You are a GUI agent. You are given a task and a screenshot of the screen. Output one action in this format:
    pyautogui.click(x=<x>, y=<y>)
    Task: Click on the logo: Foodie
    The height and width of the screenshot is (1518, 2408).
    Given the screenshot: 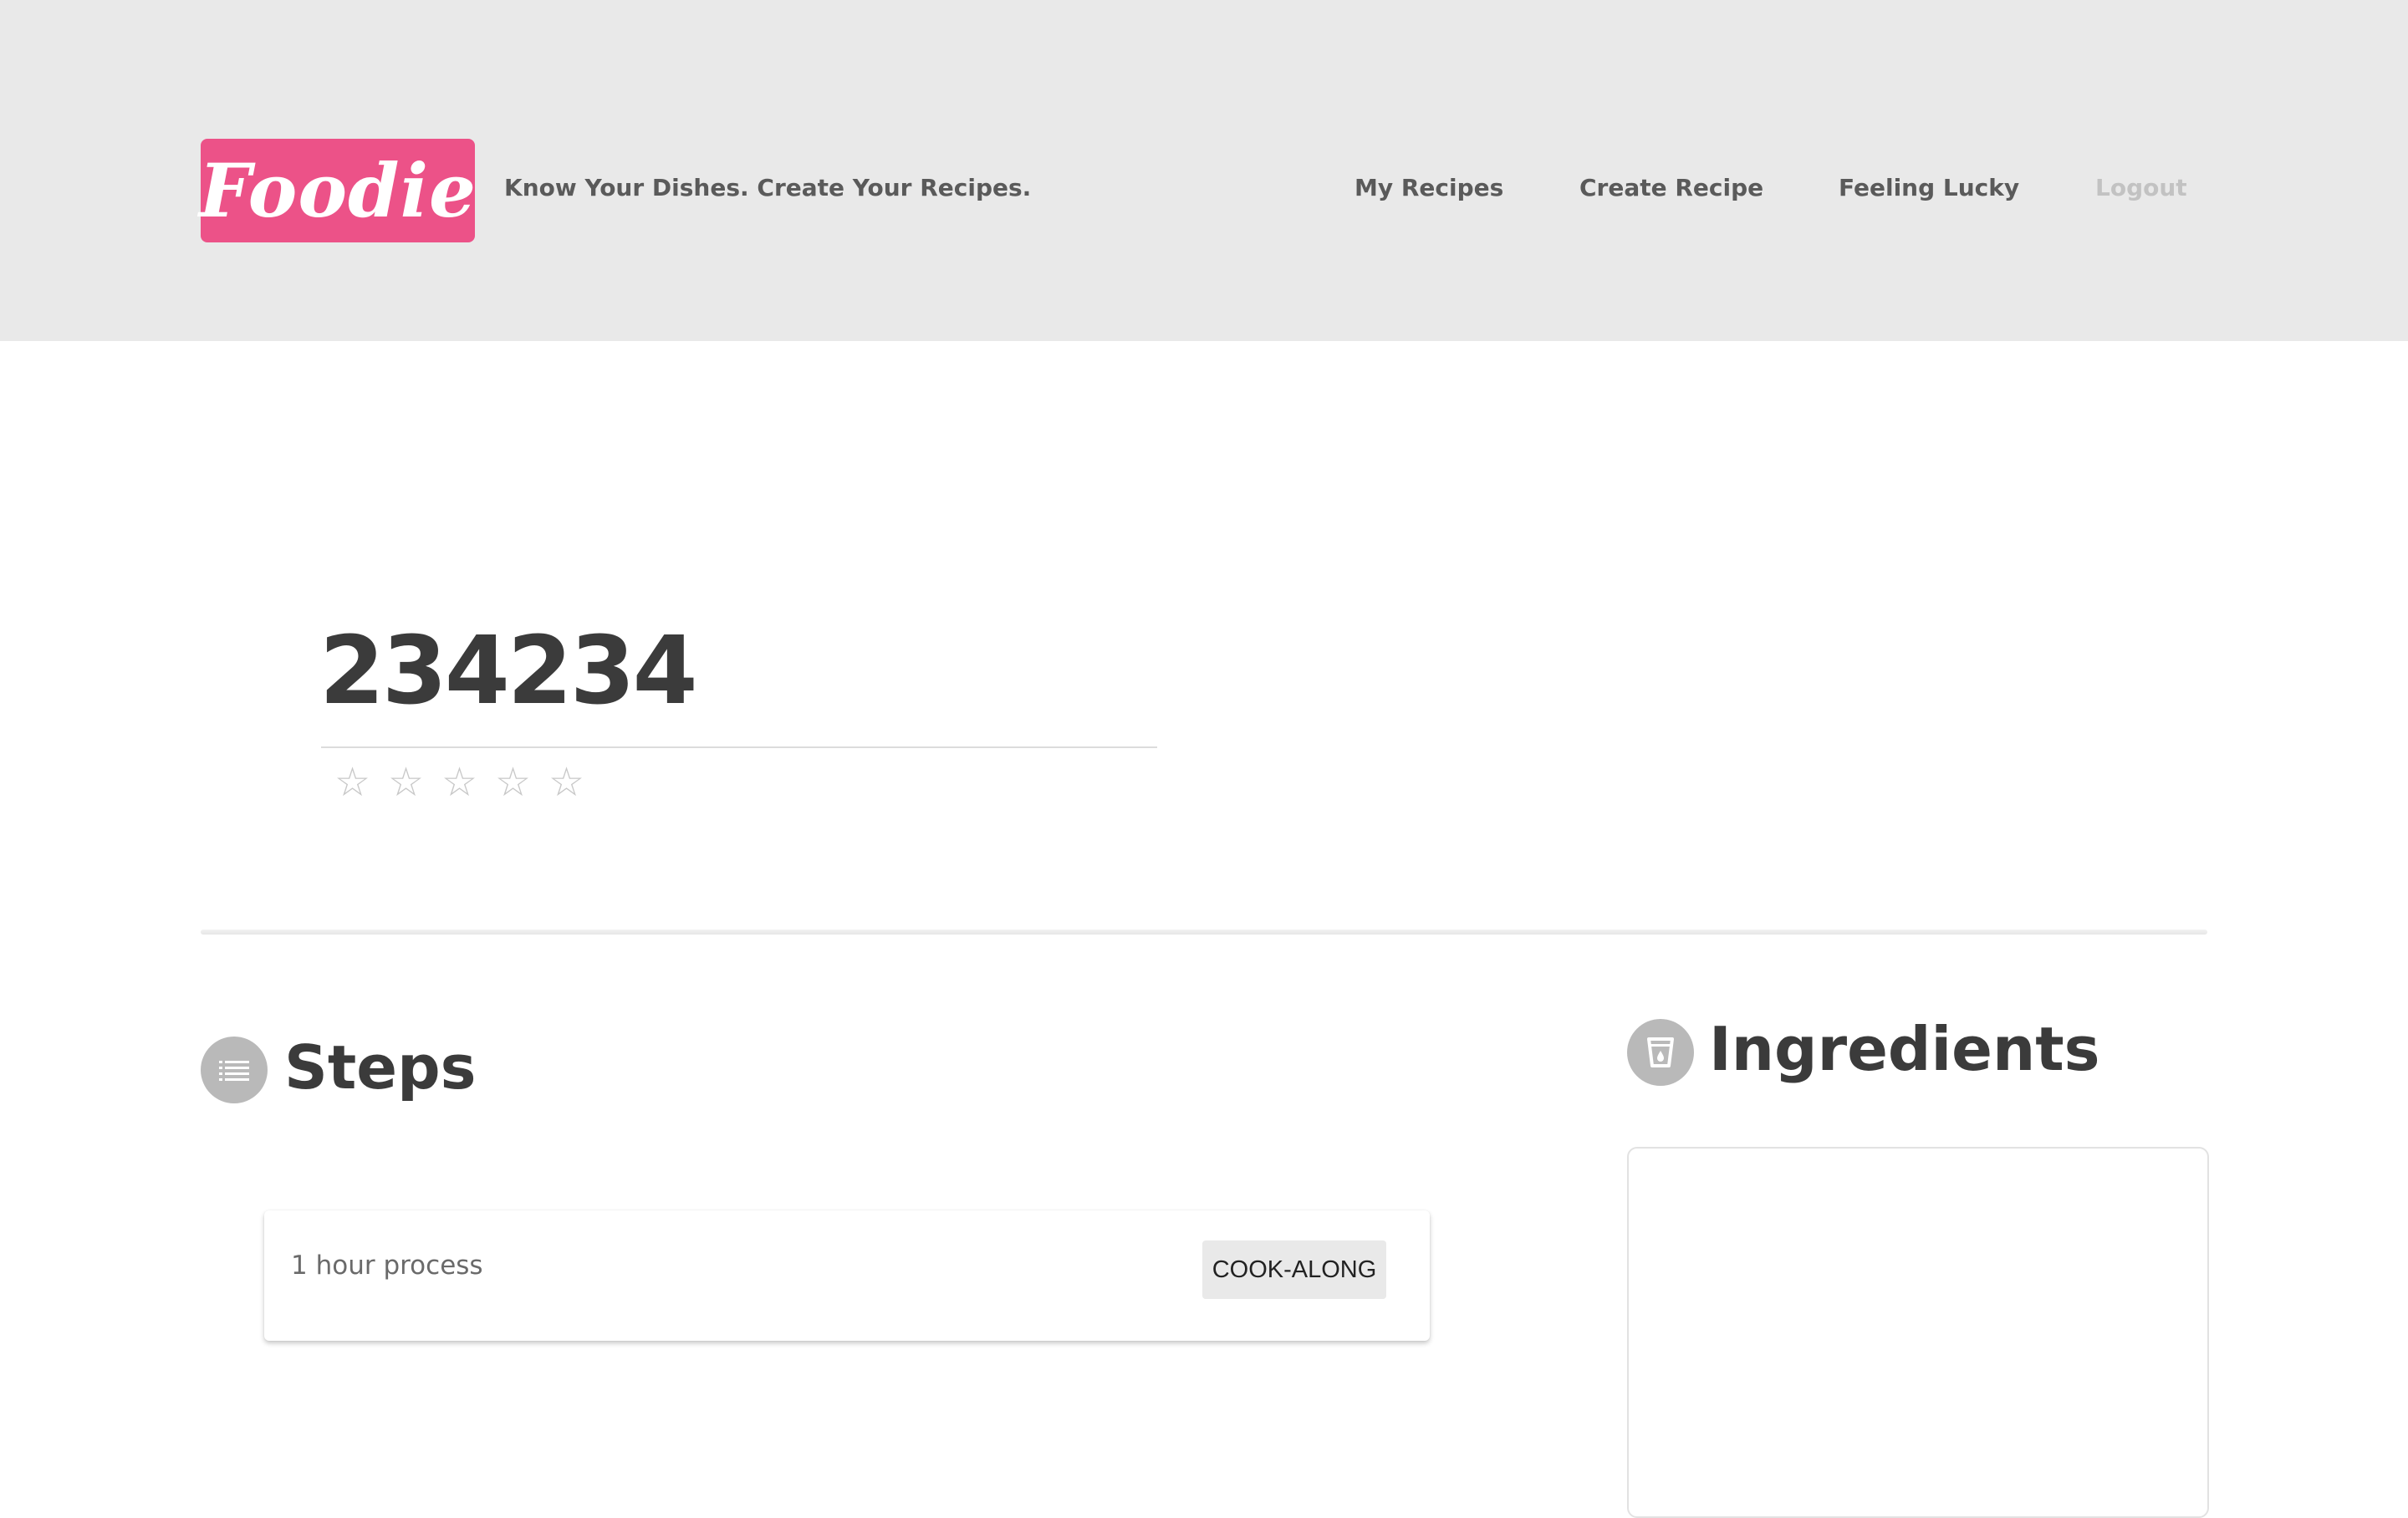 What is the action you would take?
    pyautogui.click(x=338, y=190)
    